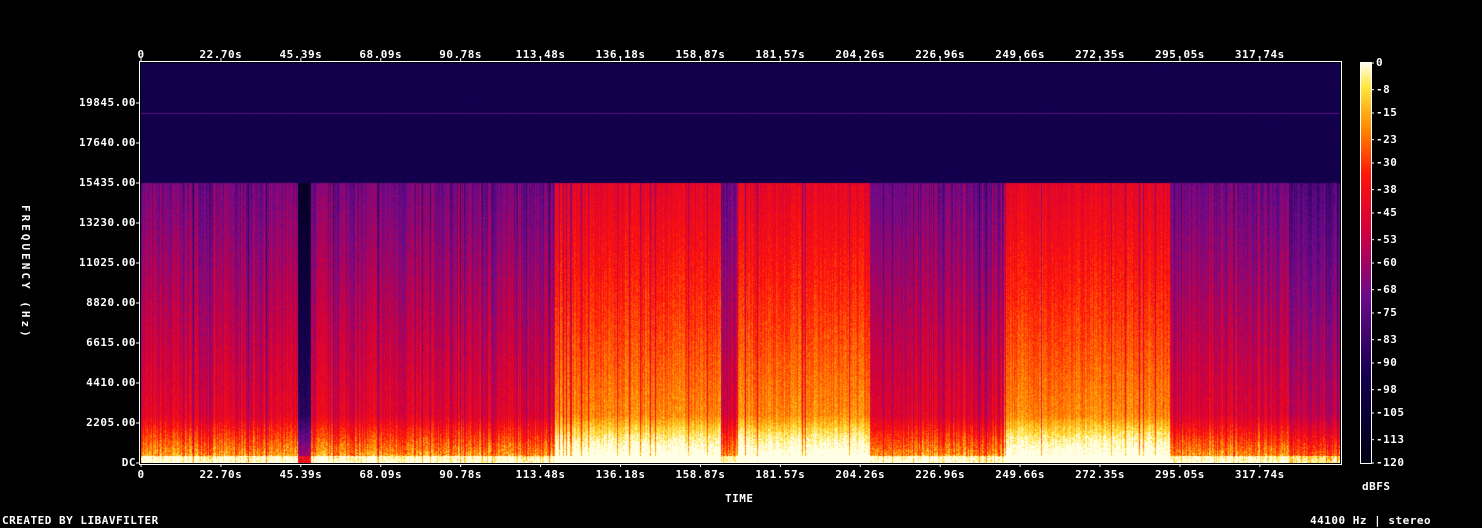 This screenshot has width=1482, height=528. I want to click on footer-credit: CREATED BY LIBAVFILTER, so click(80, 520).